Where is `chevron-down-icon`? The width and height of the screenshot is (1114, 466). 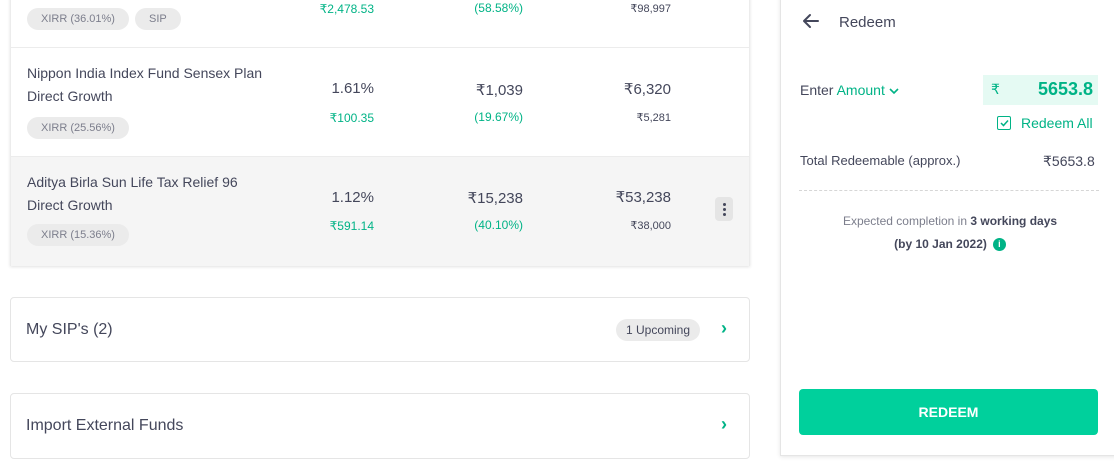
chevron-down-icon is located at coordinates (894, 91).